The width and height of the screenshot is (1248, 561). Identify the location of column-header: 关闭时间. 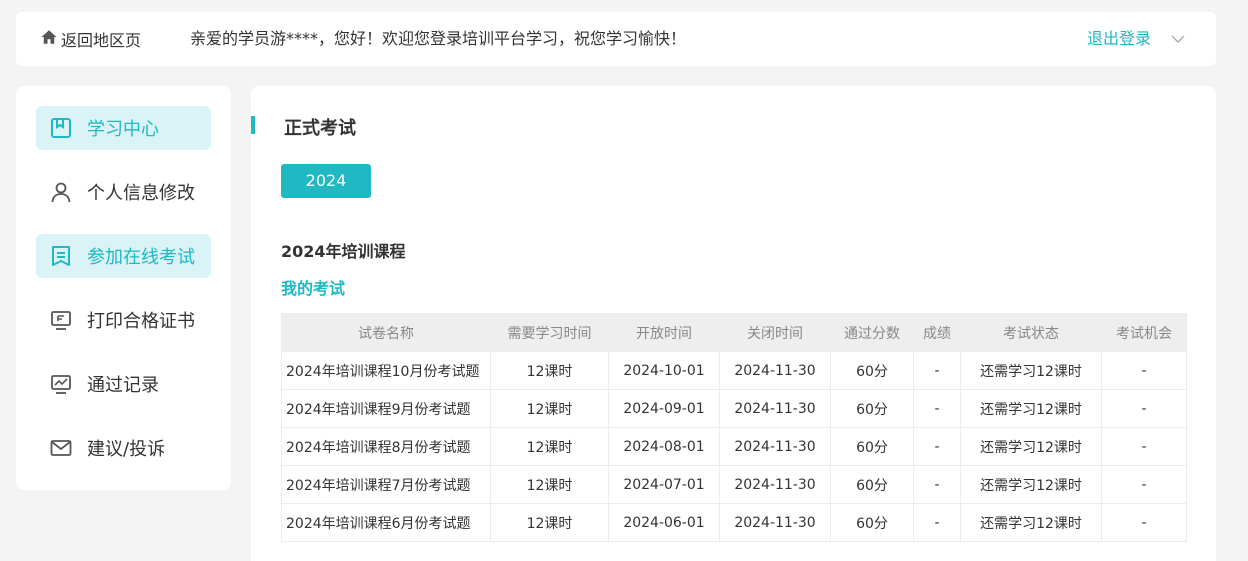
(775, 332).